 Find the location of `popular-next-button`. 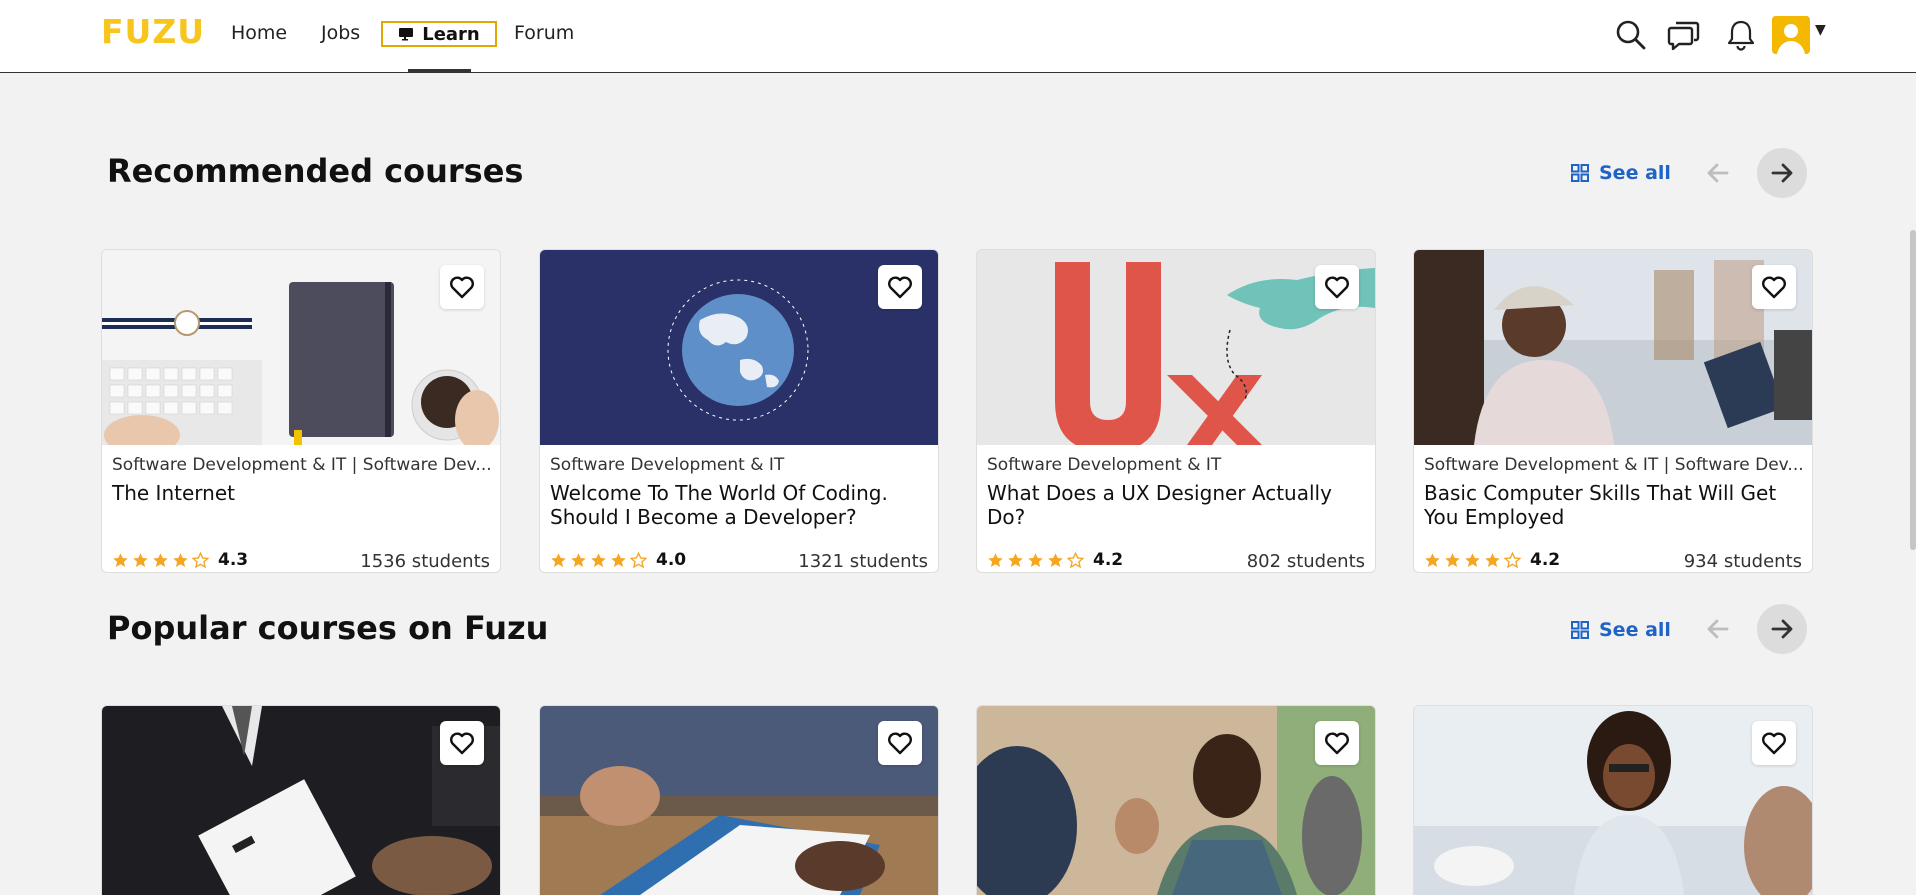

popular-next-button is located at coordinates (1782, 629).